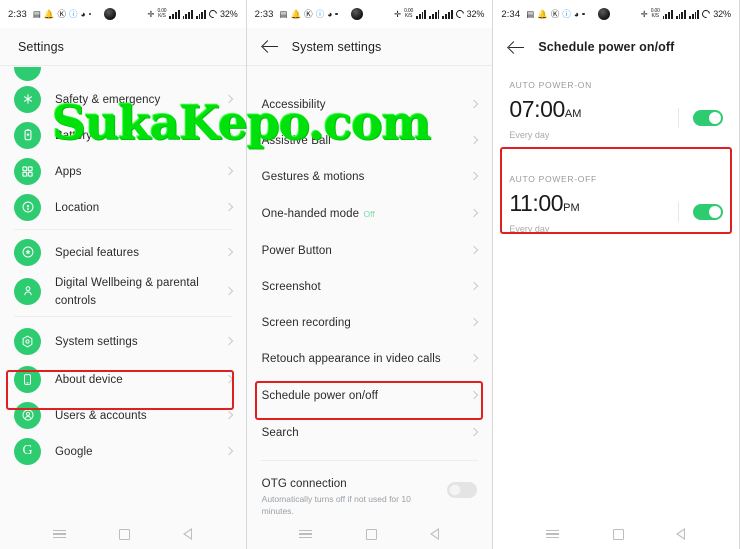  Describe the element at coordinates (644, 13) in the screenshot. I see `bluetooth-icon: ✛` at that location.